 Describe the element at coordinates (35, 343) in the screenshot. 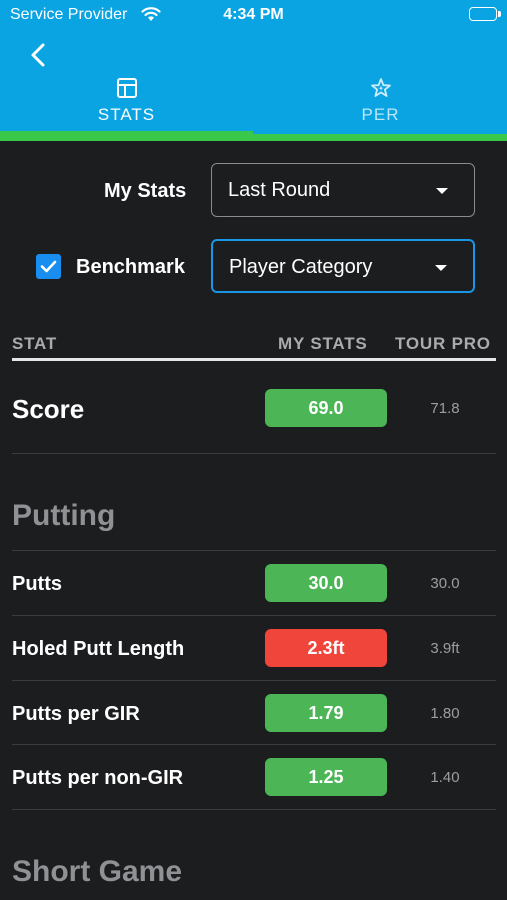

I see `column-header-stat: STAT` at that location.